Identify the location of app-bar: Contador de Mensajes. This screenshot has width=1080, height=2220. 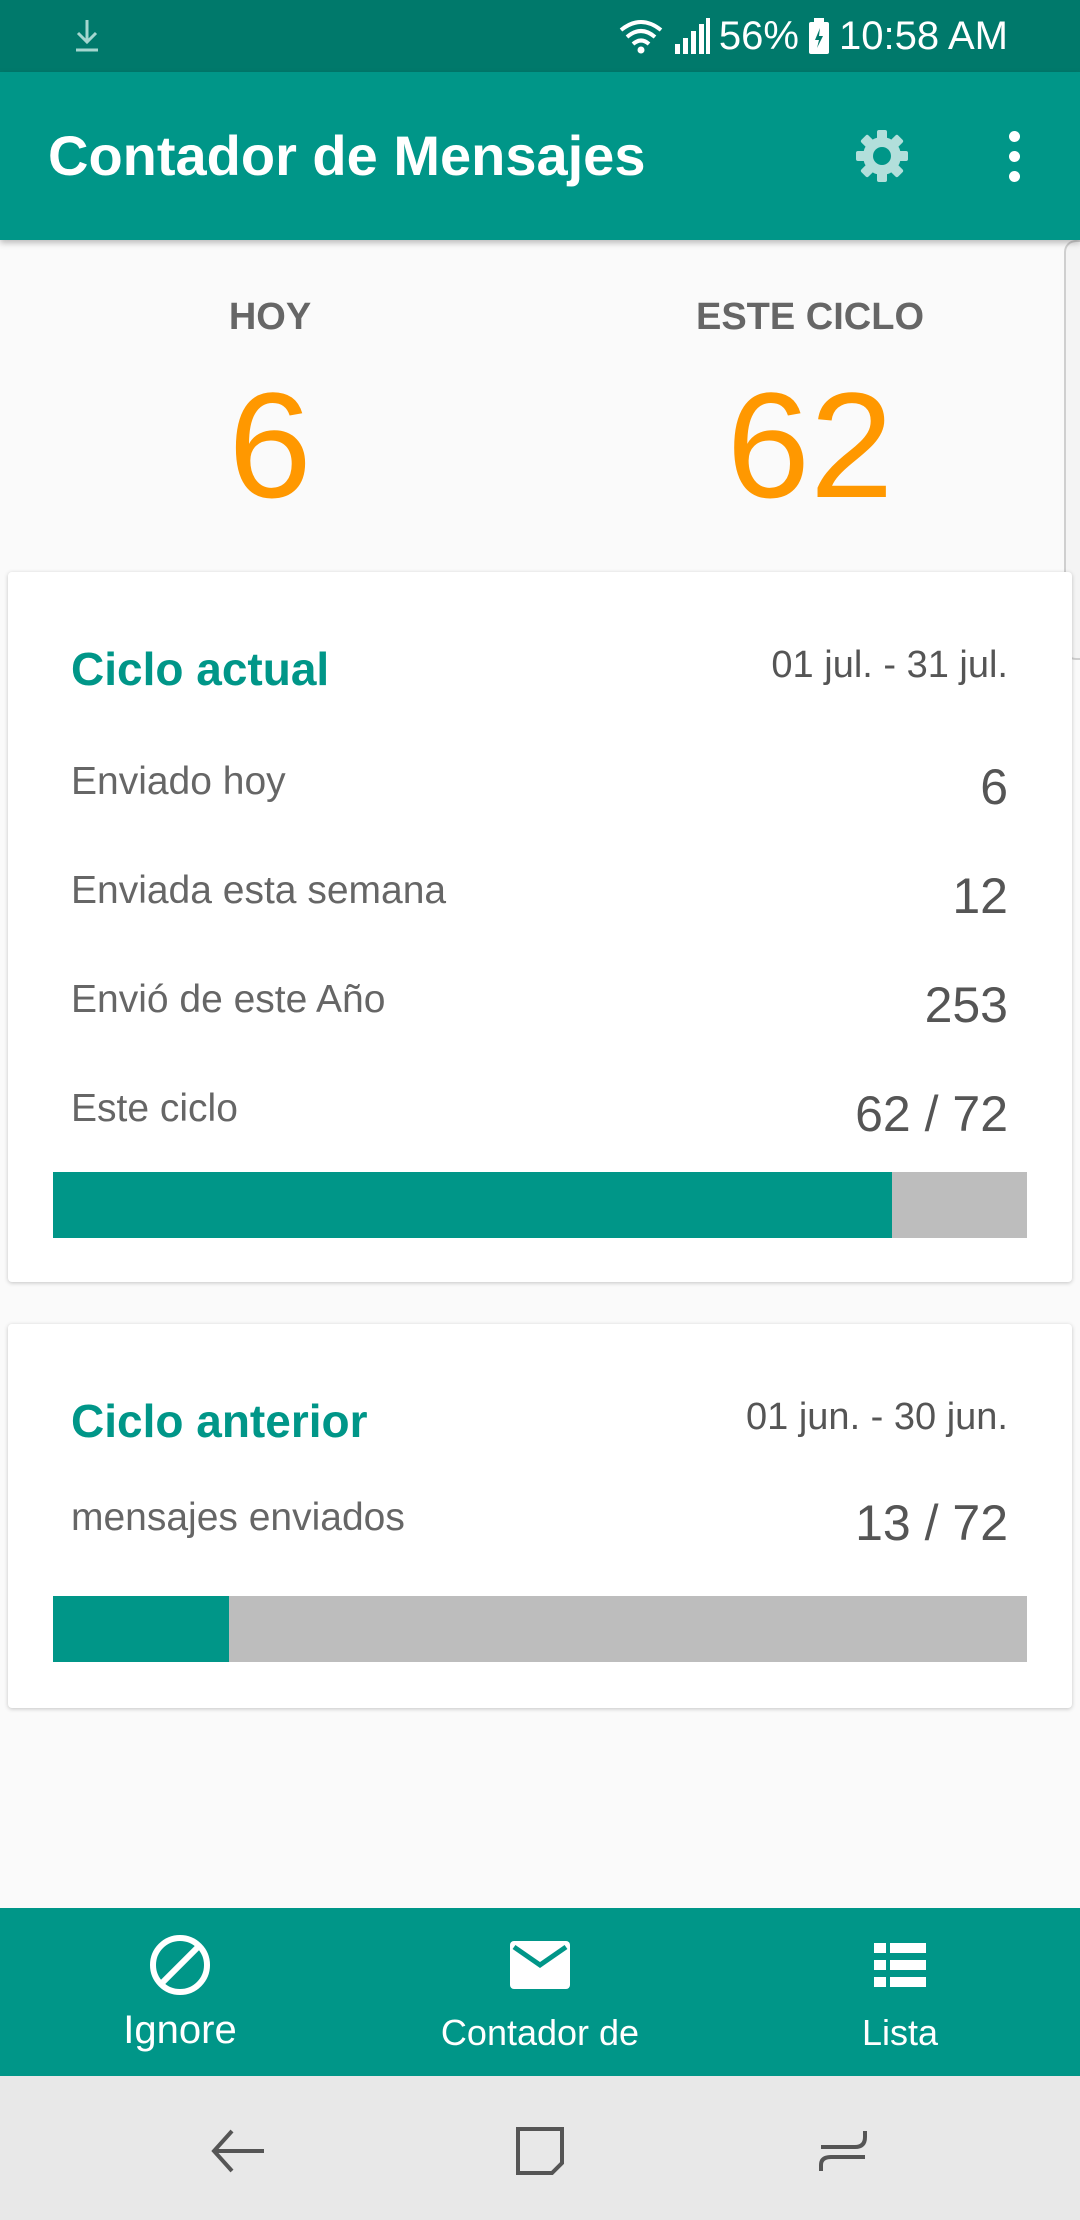
(540, 156).